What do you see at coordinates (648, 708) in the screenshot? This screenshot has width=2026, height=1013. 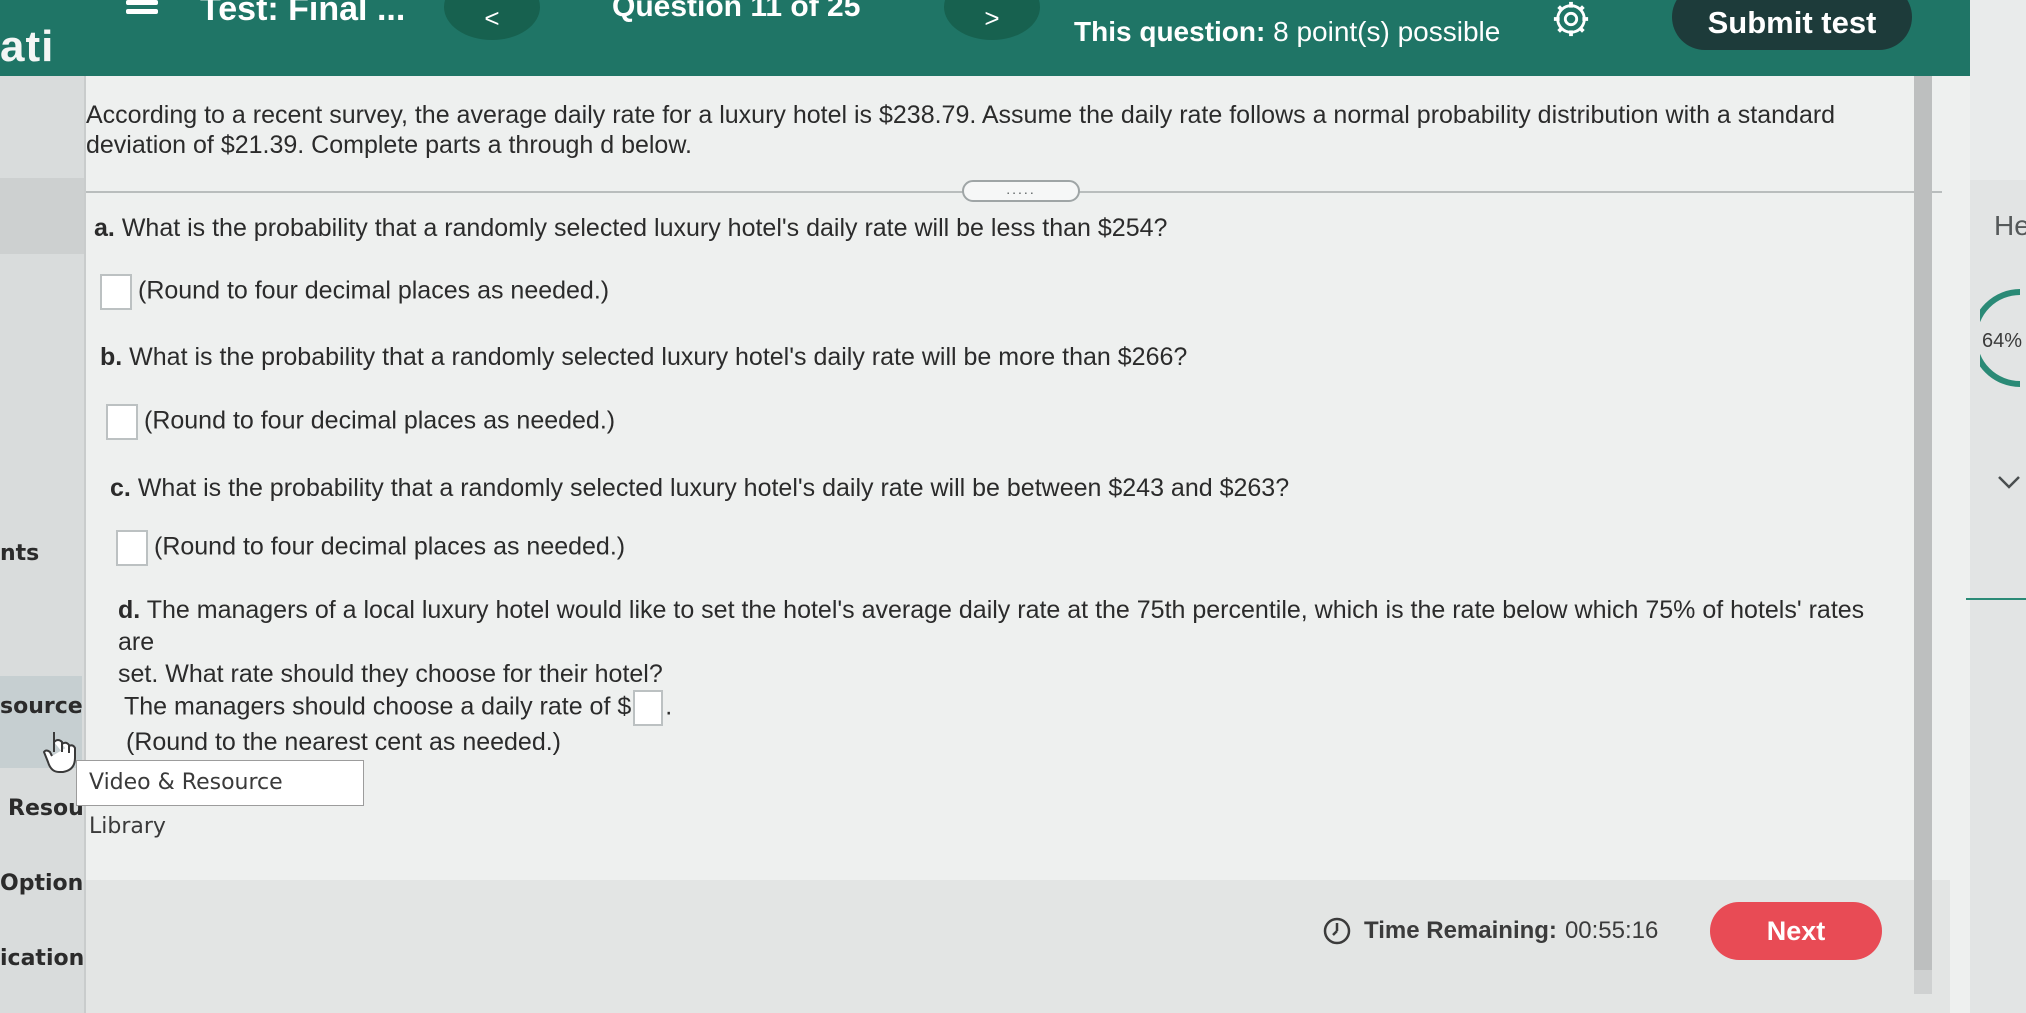 I see `part-d-answer-input` at bounding box center [648, 708].